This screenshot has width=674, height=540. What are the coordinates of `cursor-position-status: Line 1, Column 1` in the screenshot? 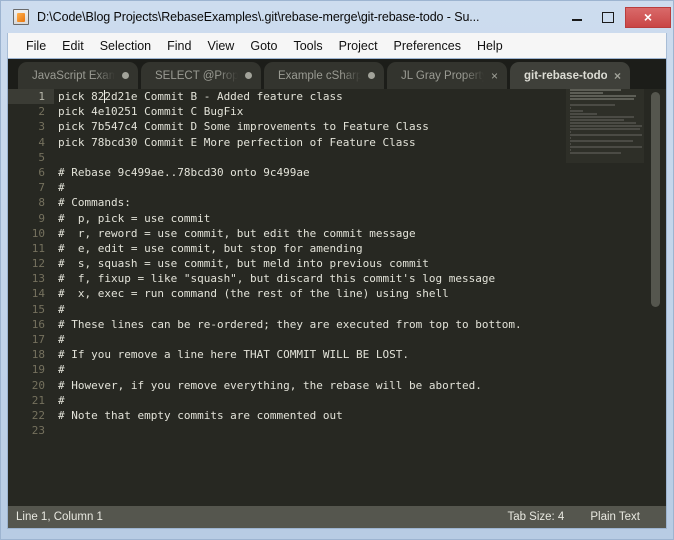 It's located at (59, 517).